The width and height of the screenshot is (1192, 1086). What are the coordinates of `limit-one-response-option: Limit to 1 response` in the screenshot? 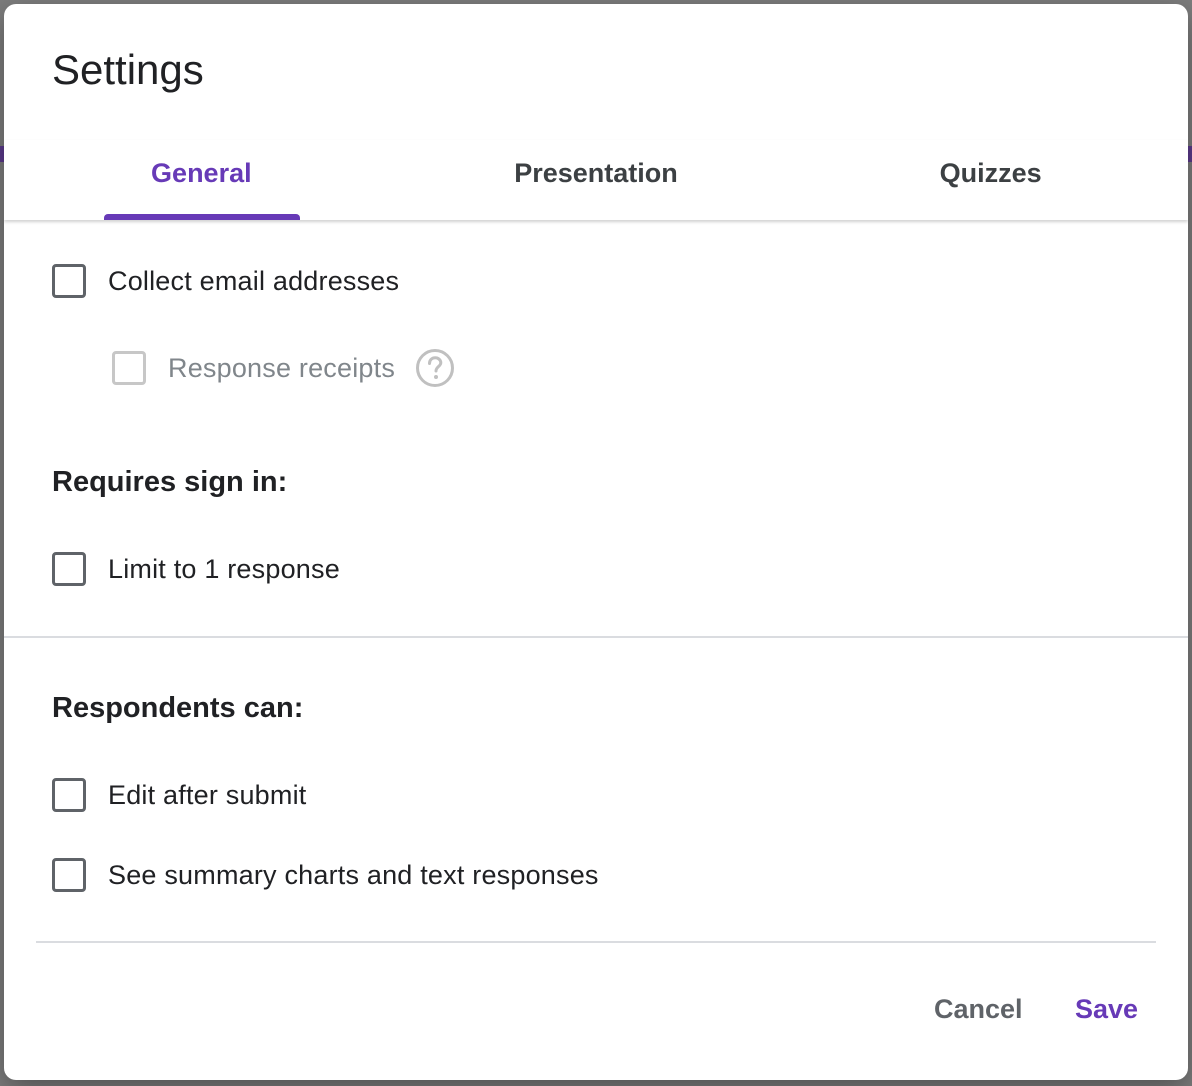 It's located at (196, 569).